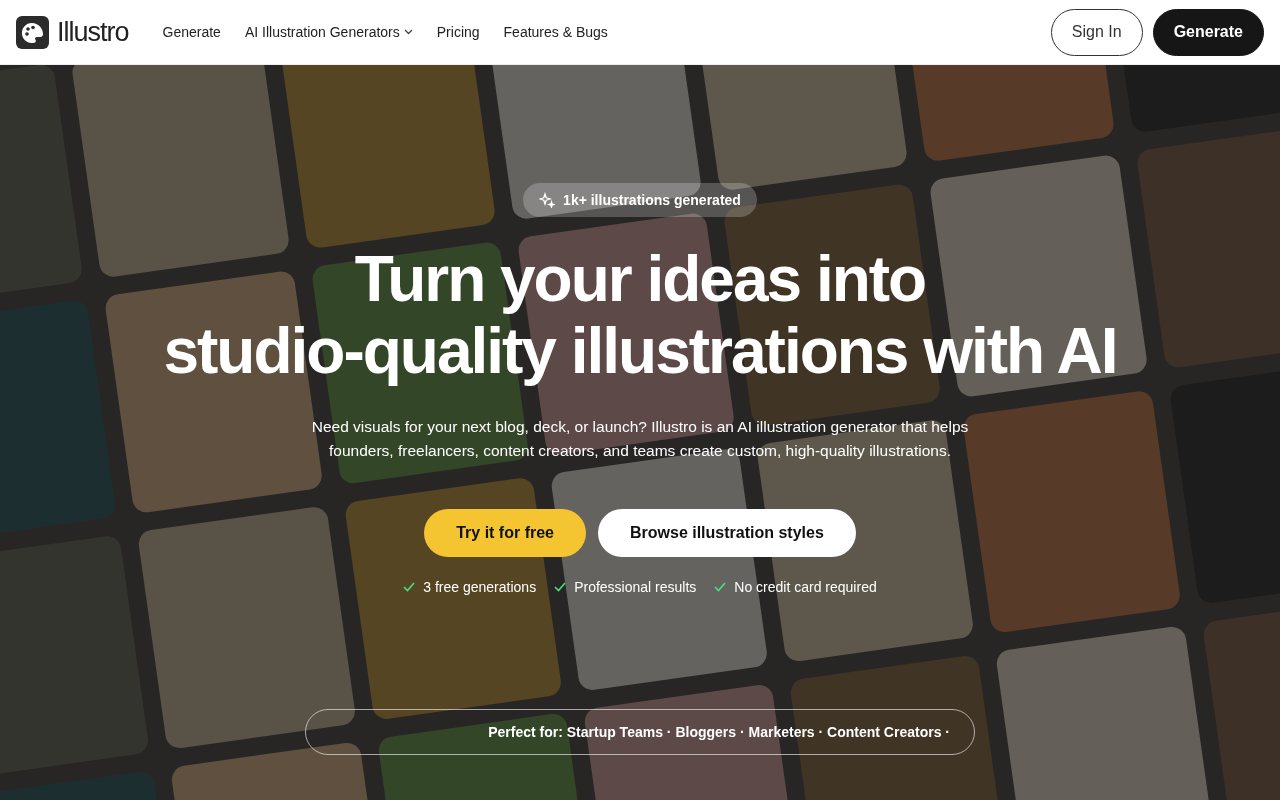 The image size is (1280, 800). Describe the element at coordinates (458, 32) in the screenshot. I see `nav-link: Pricing` at that location.